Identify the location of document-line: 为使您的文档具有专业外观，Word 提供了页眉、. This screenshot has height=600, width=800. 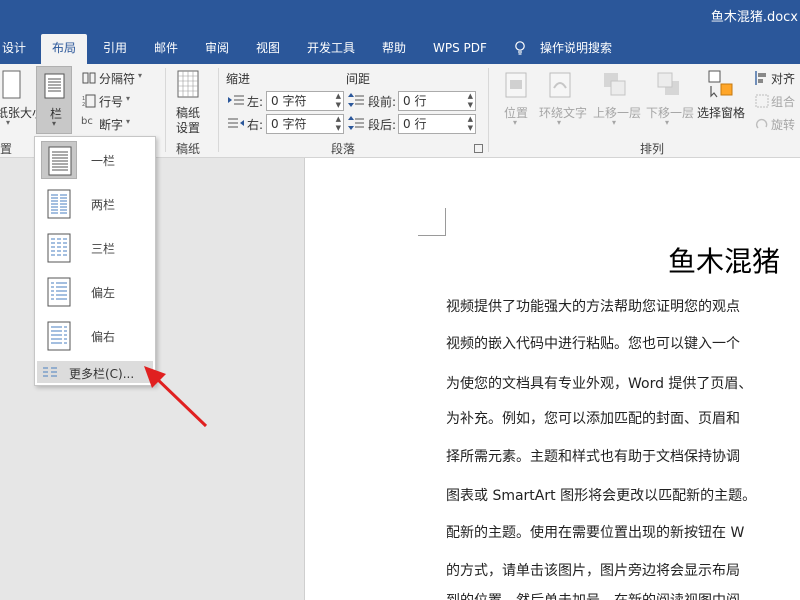
(599, 383).